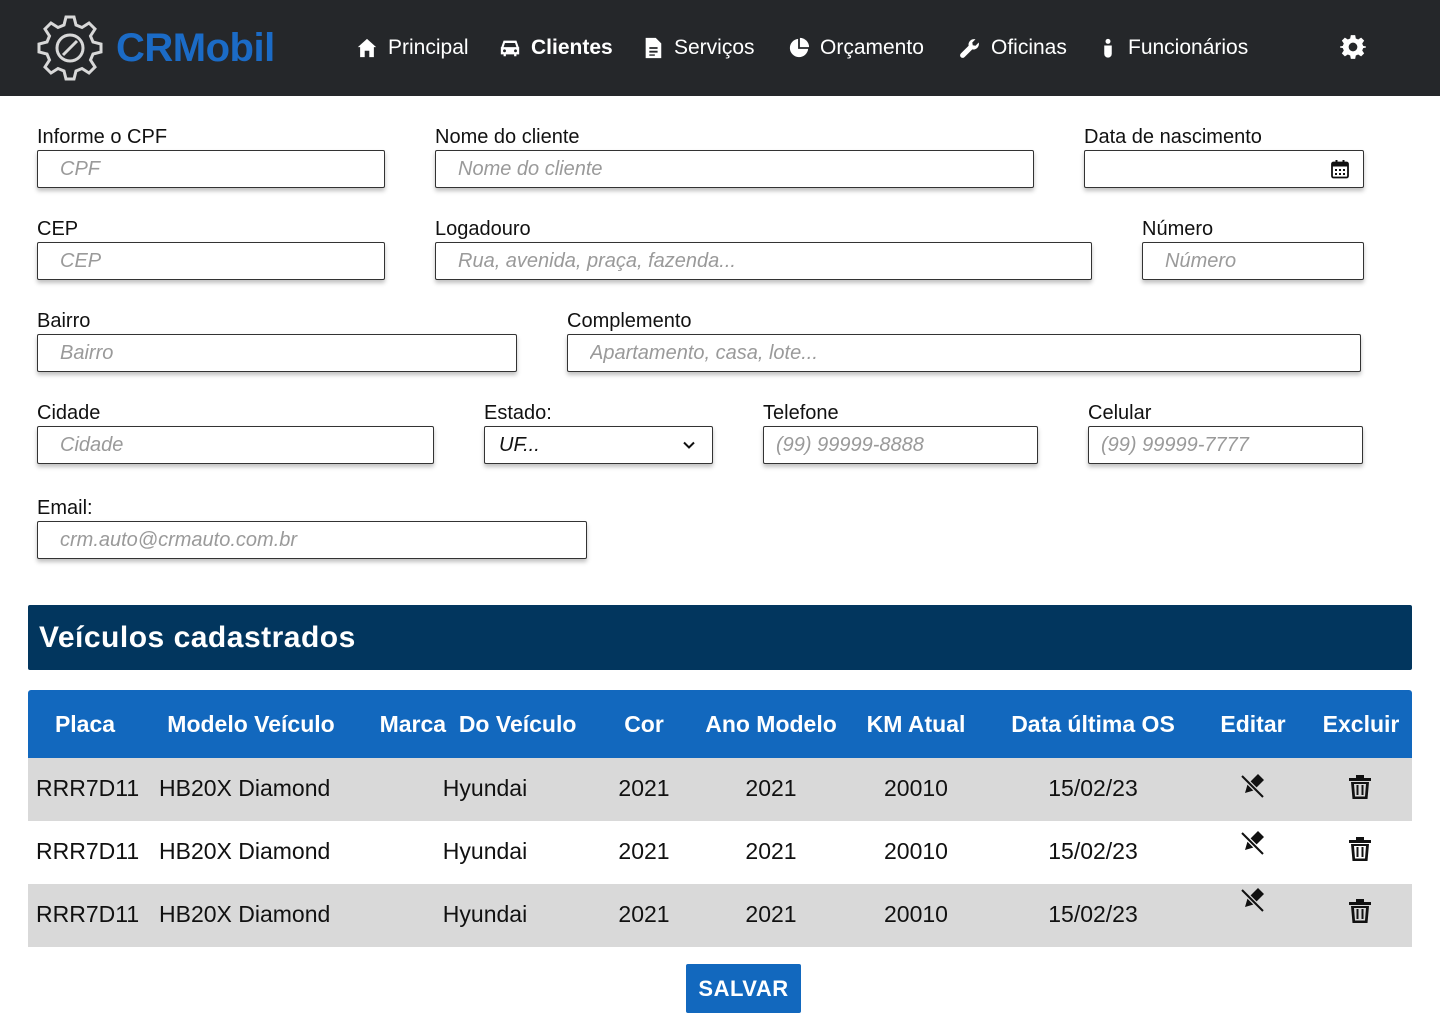  Describe the element at coordinates (734, 169) in the screenshot. I see `nome-input` at that location.